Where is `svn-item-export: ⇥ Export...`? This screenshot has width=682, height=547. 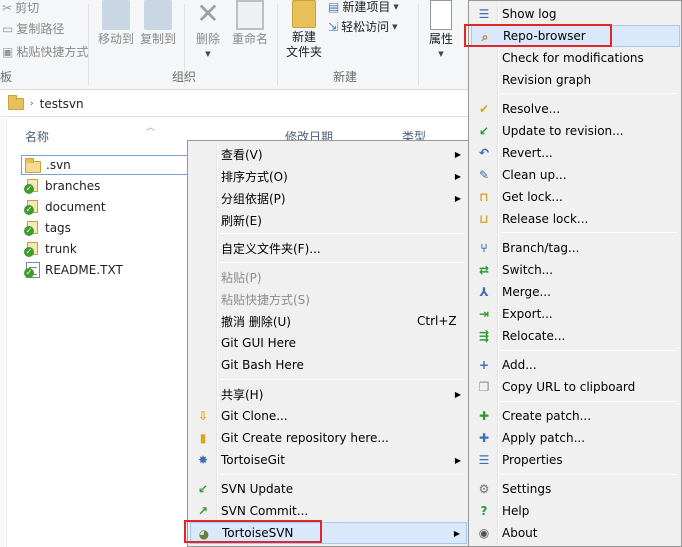 svn-item-export: ⇥ Export... is located at coordinates (575, 314).